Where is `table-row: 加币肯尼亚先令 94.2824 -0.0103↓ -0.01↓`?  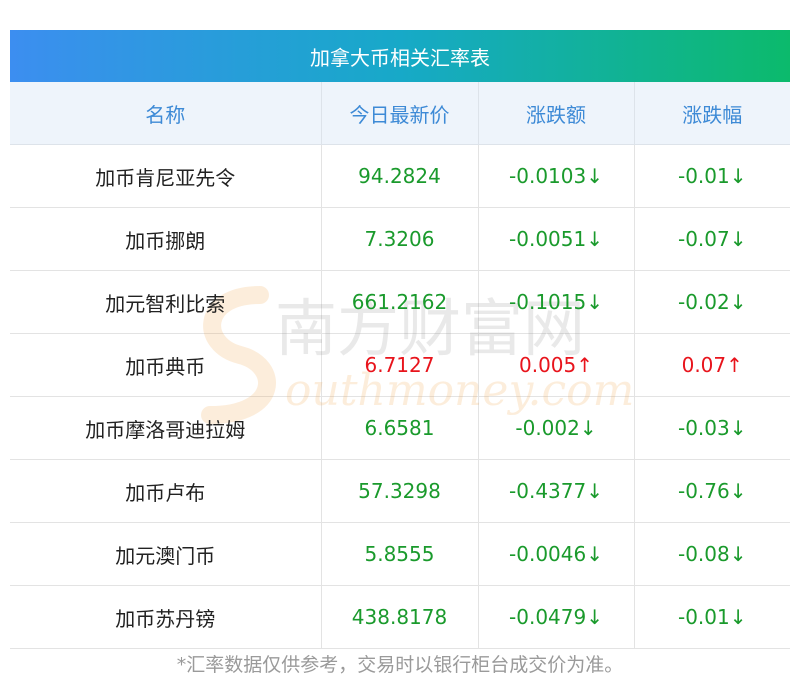 table-row: 加币肯尼亚先令 94.2824 -0.0103↓ -0.01↓ is located at coordinates (400, 176).